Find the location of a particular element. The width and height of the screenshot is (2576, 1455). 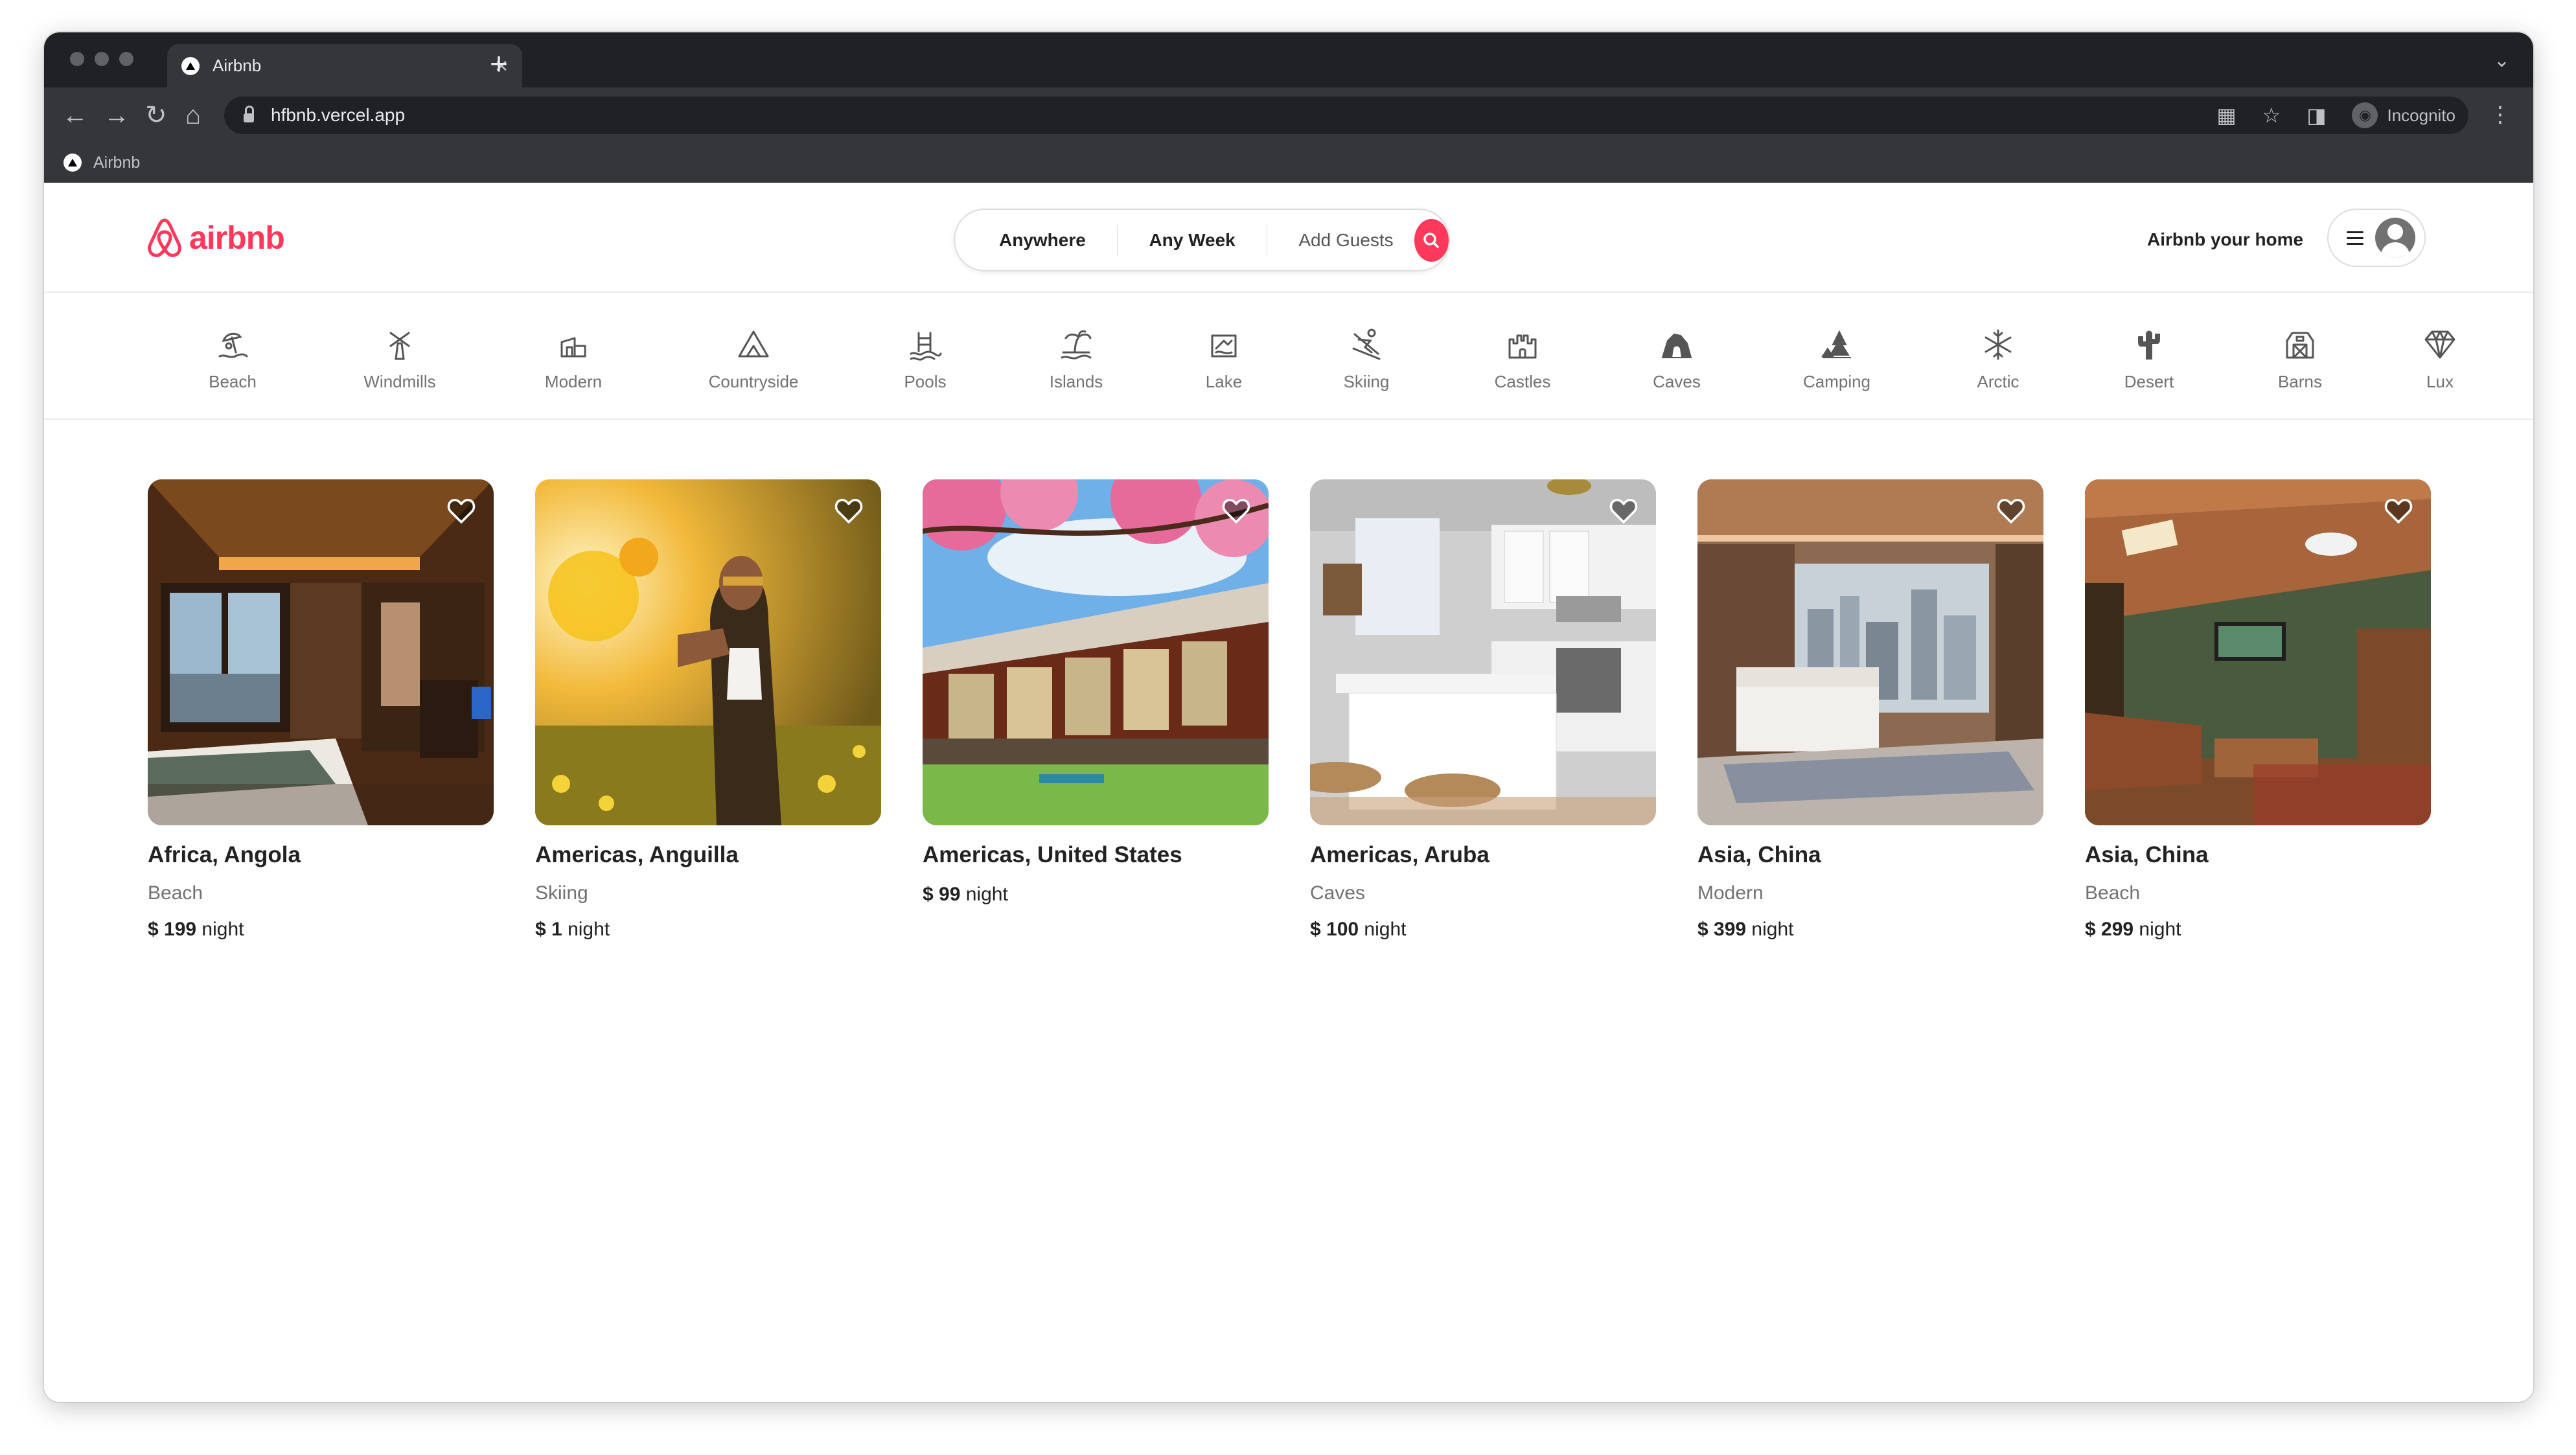

browser-tab: Airbnb × is located at coordinates (345, 65).